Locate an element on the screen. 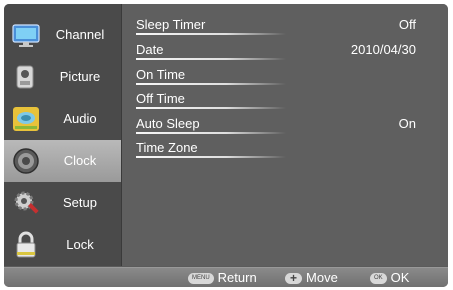 Image resolution: width=453 pixels, height=290 pixels. setting-label: Time Zone is located at coordinates (167, 147).